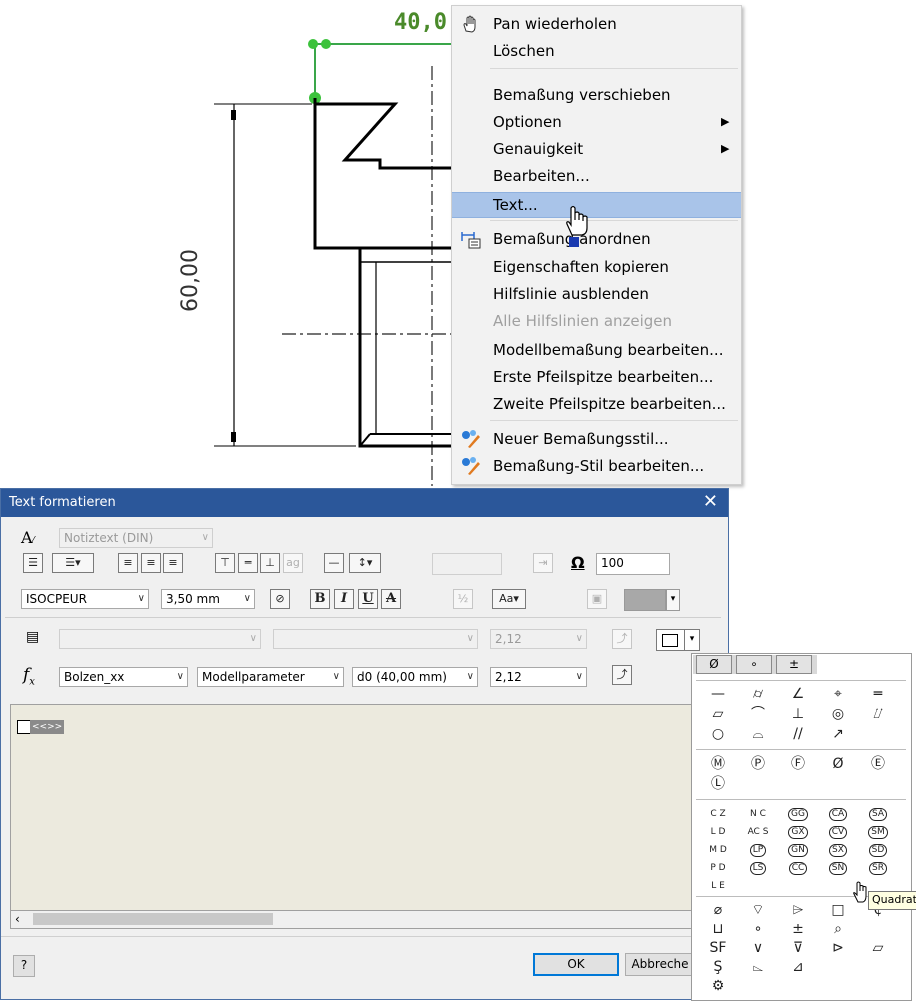  What do you see at coordinates (878, 948) in the screenshot?
I see `palette-symbol: ⏥` at bounding box center [878, 948].